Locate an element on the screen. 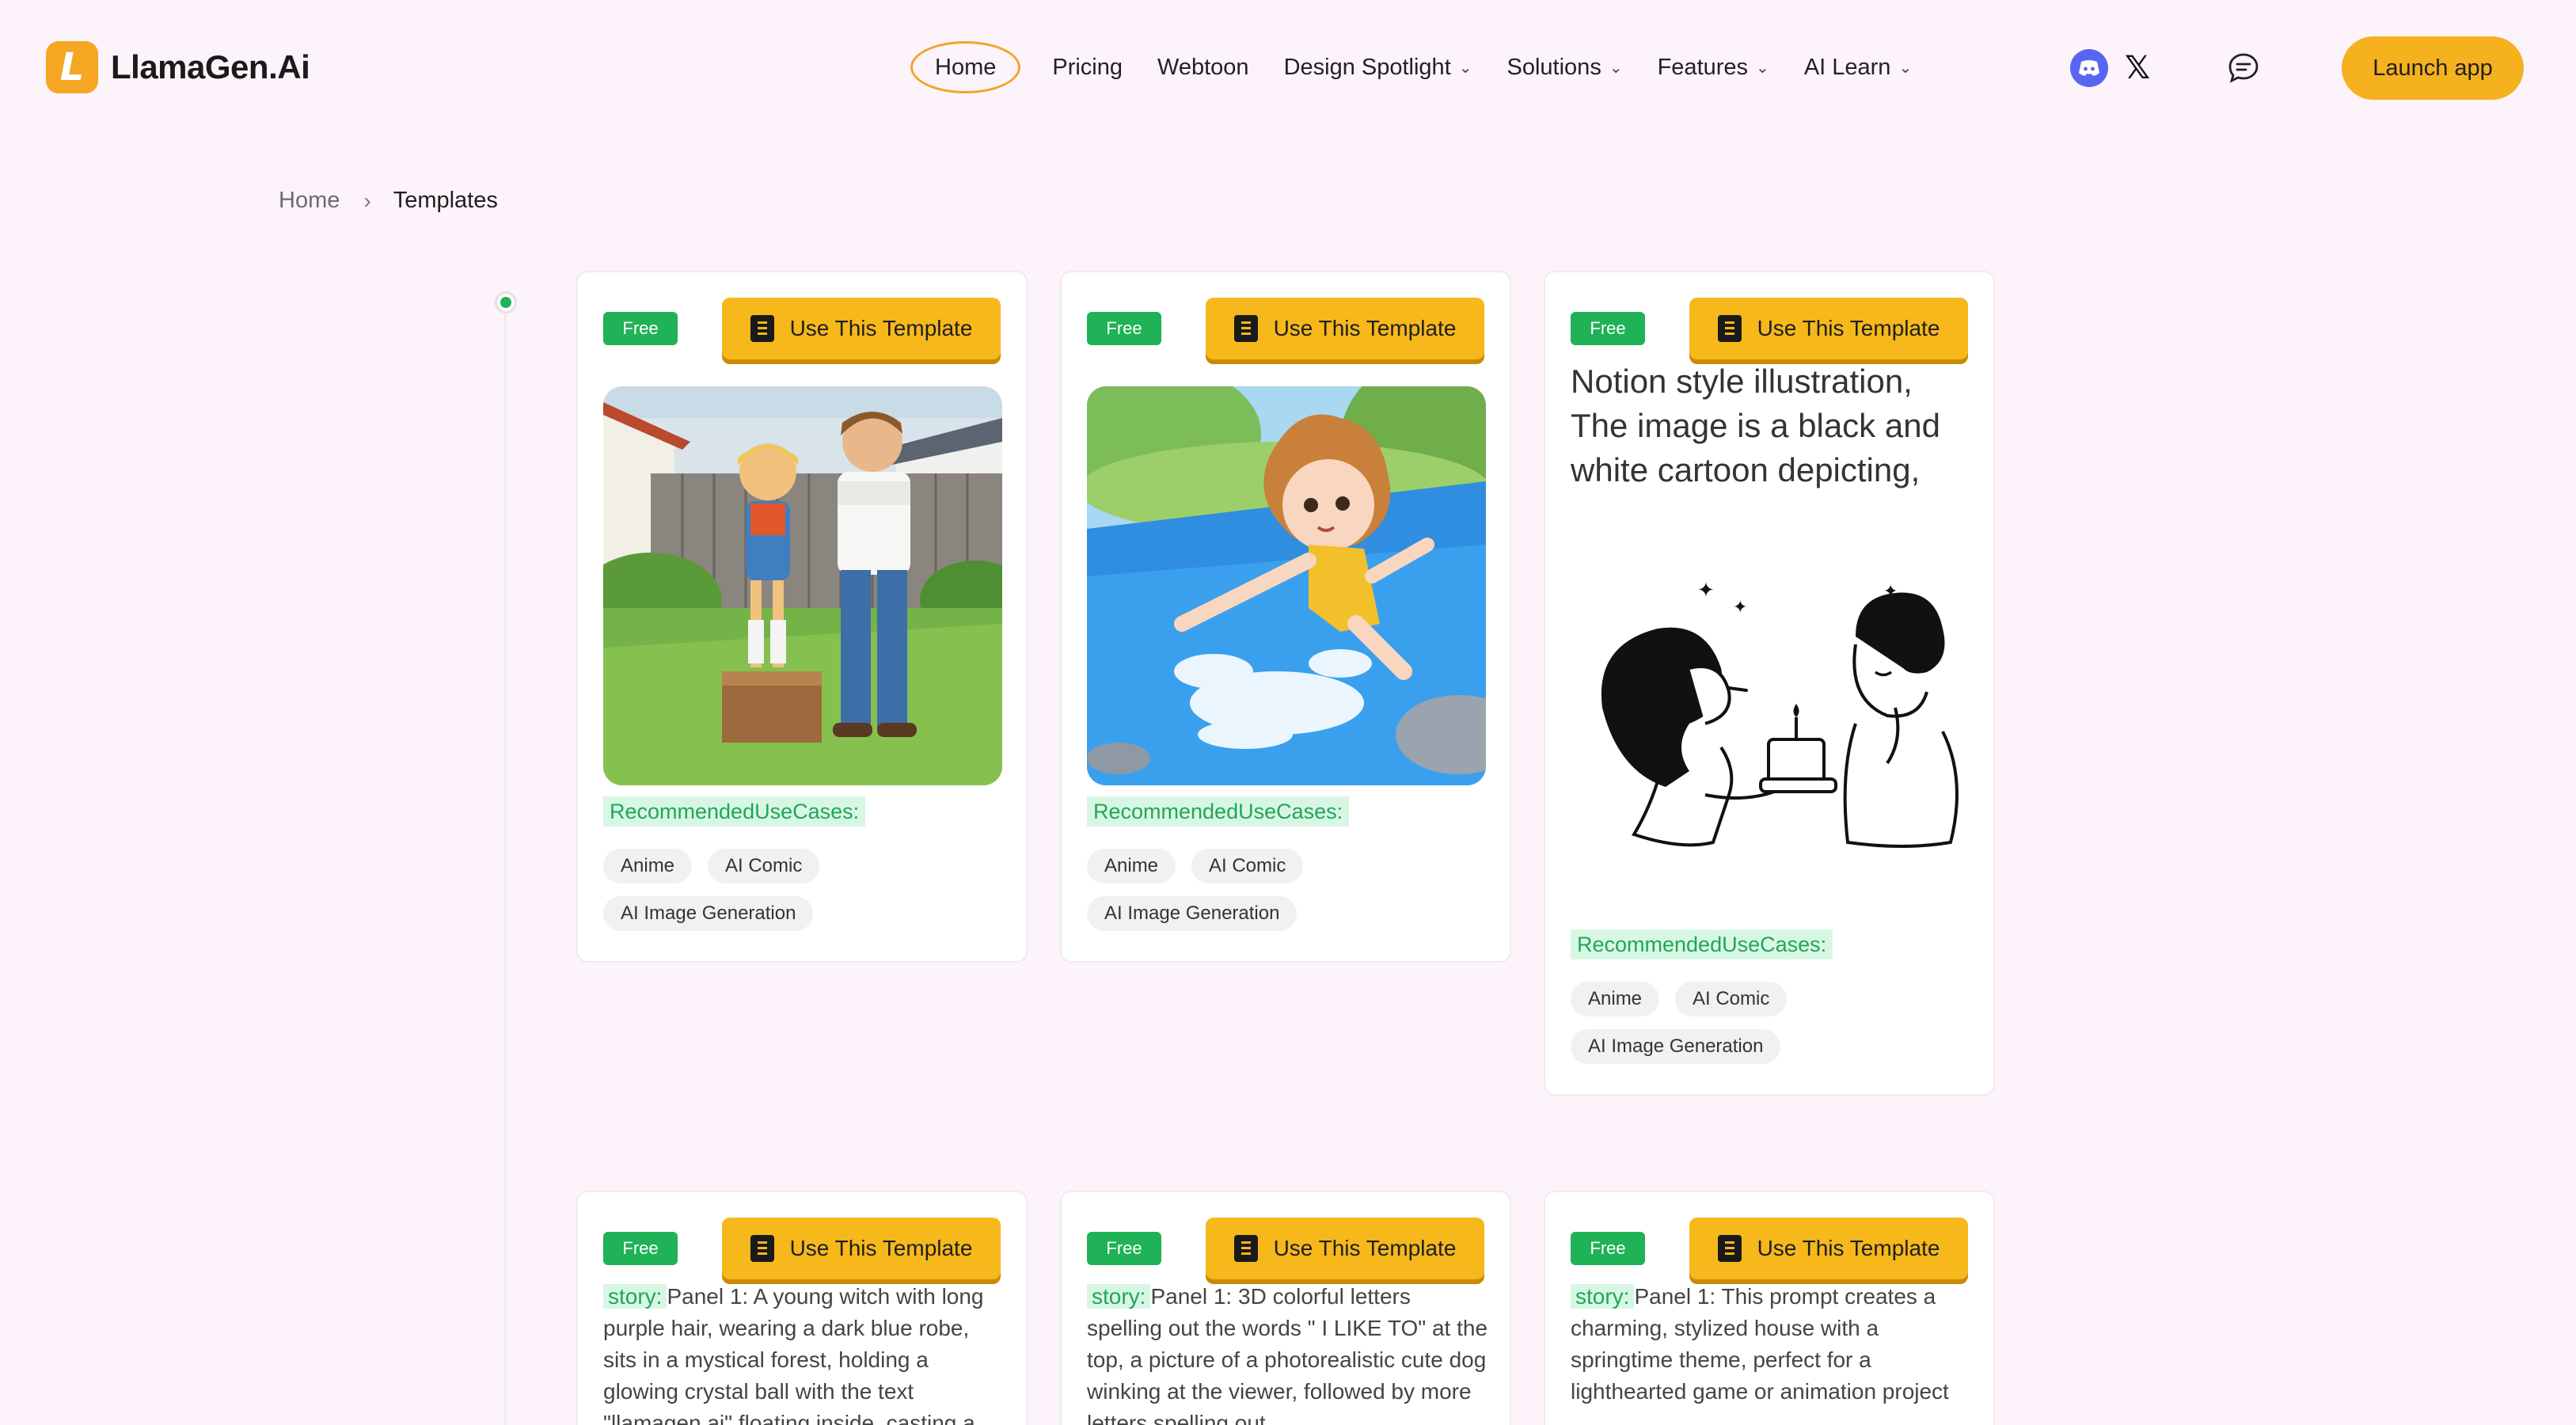 Image resolution: width=2576 pixels, height=1425 pixels. nav-webtoon-label: Webtoon is located at coordinates (1203, 67).